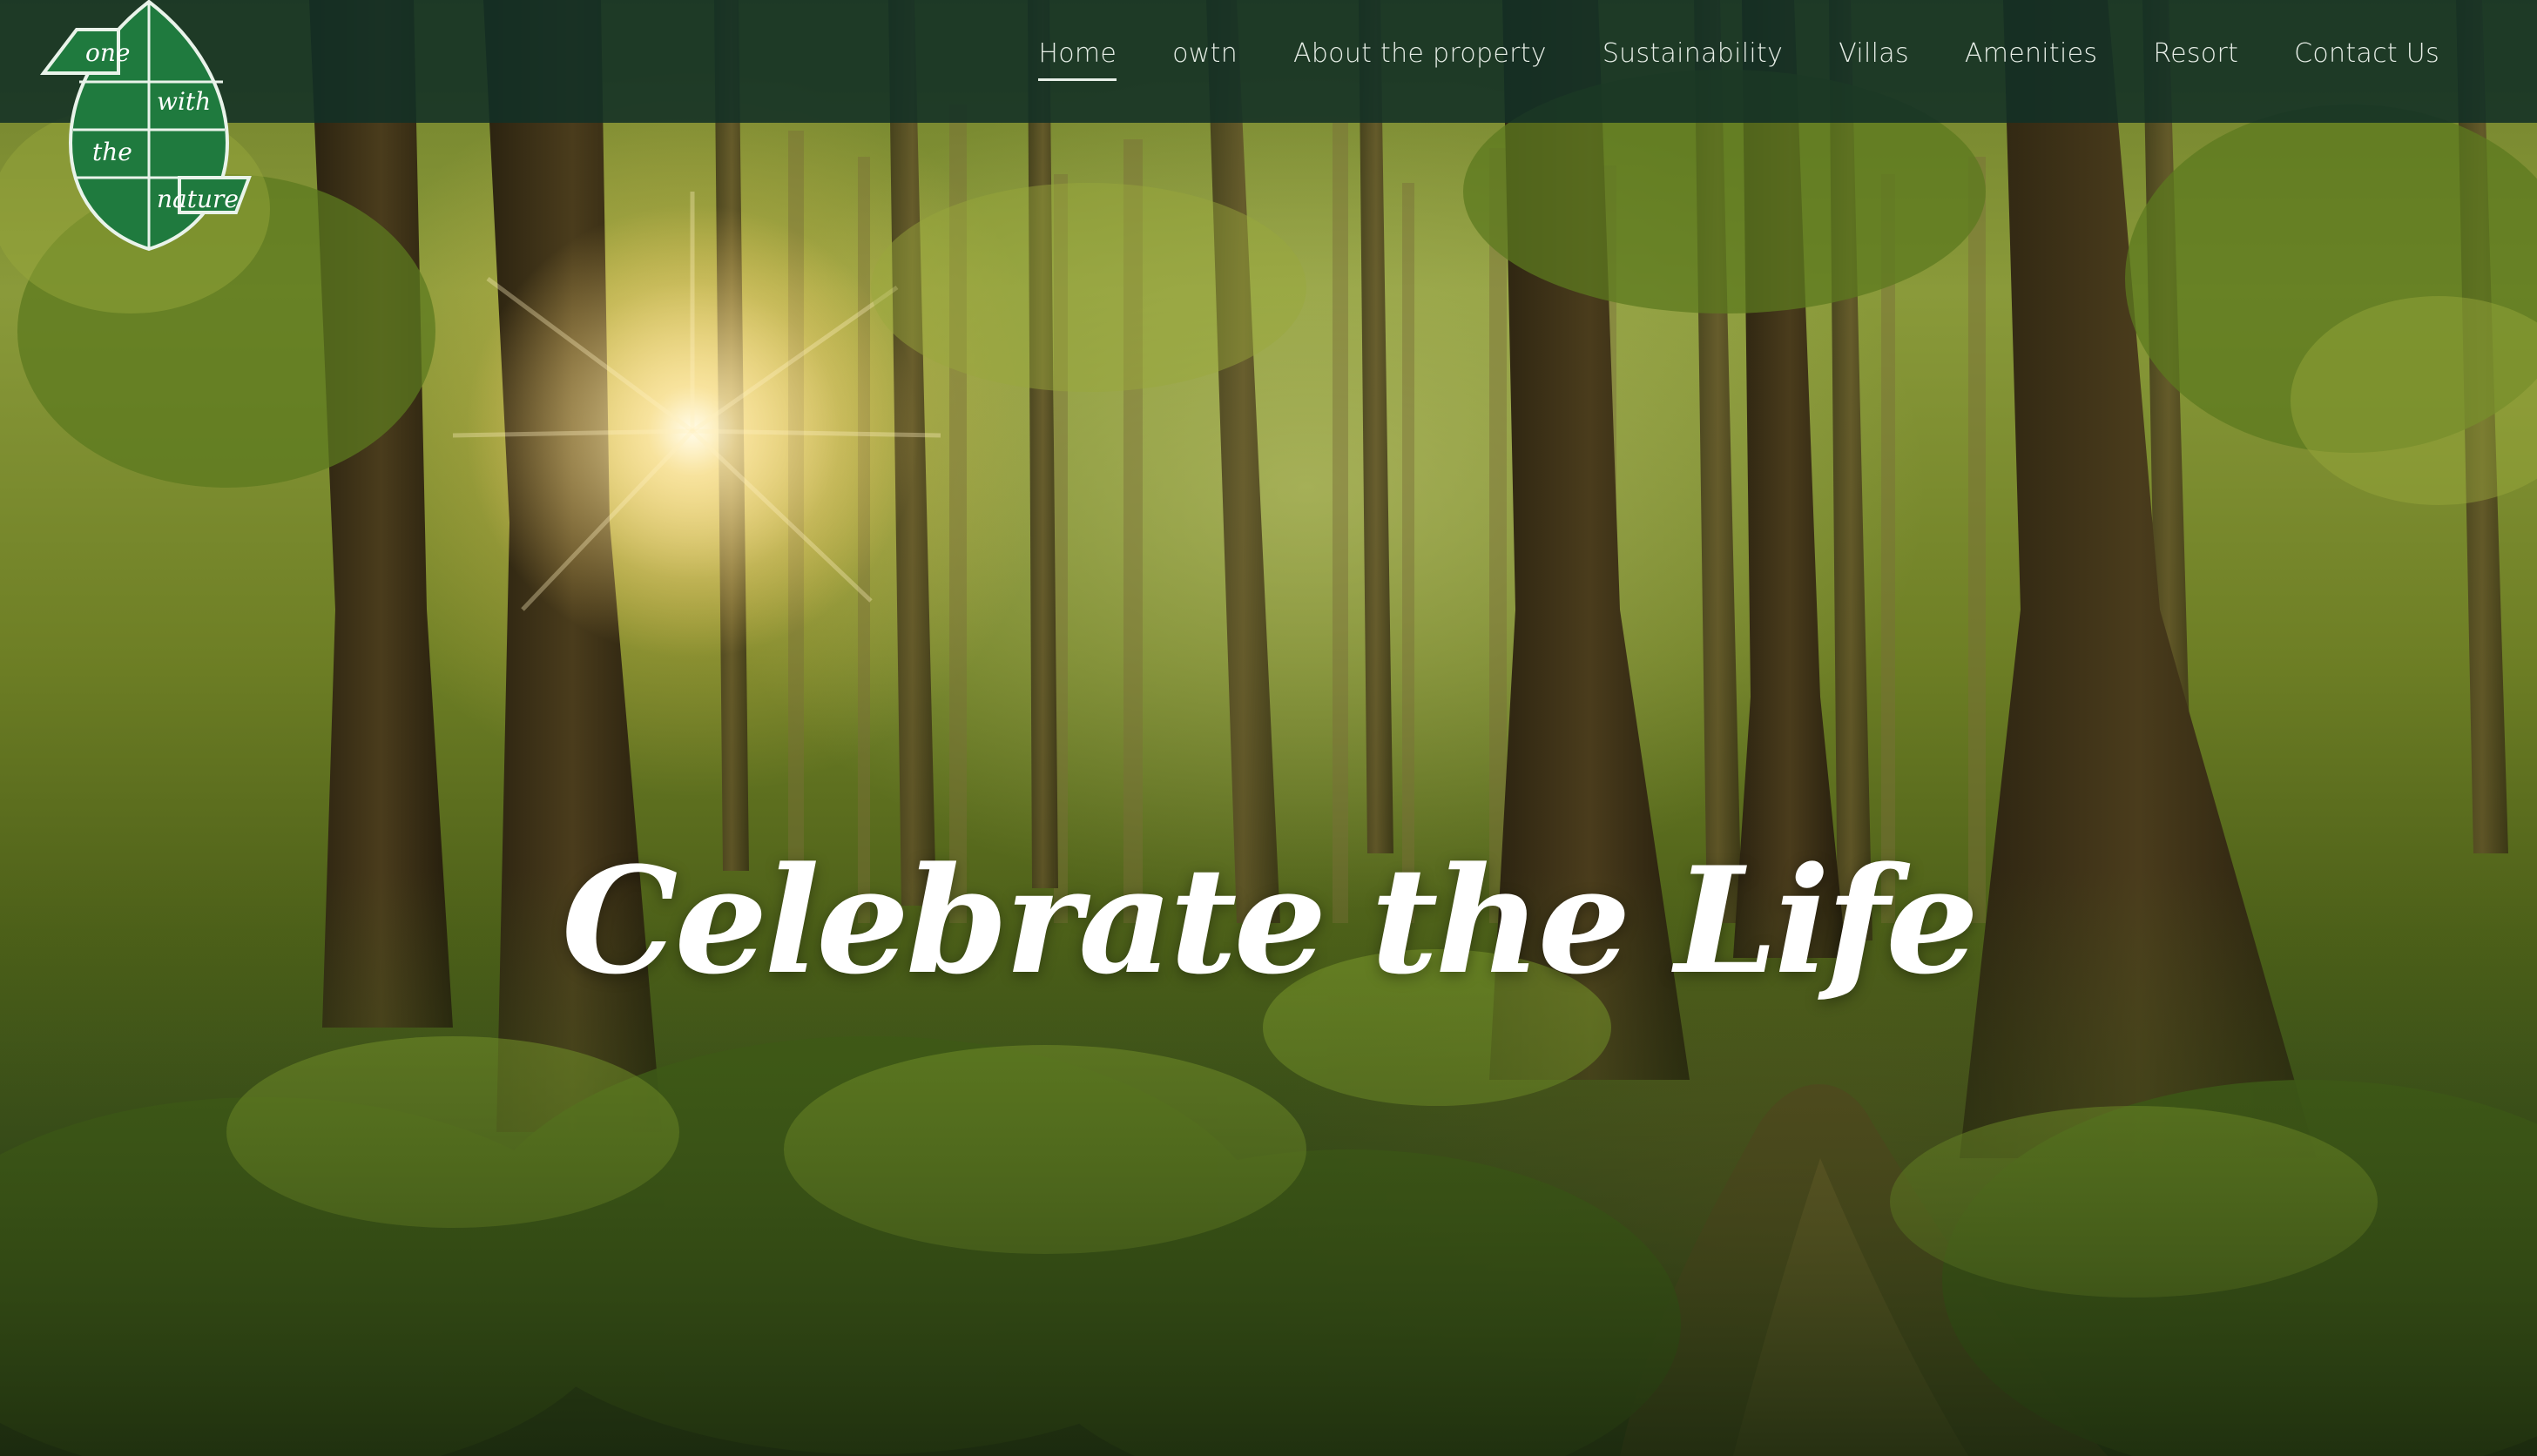 This screenshot has height=1456, width=2537. I want to click on nav-item-sustainability: Sustainability, so click(1692, 53).